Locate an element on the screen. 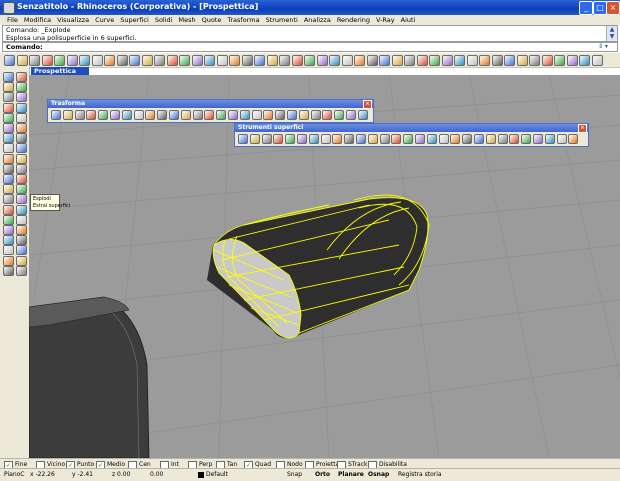 The image size is (620, 481). menu-modifica: Modifica is located at coordinates (37, 20).